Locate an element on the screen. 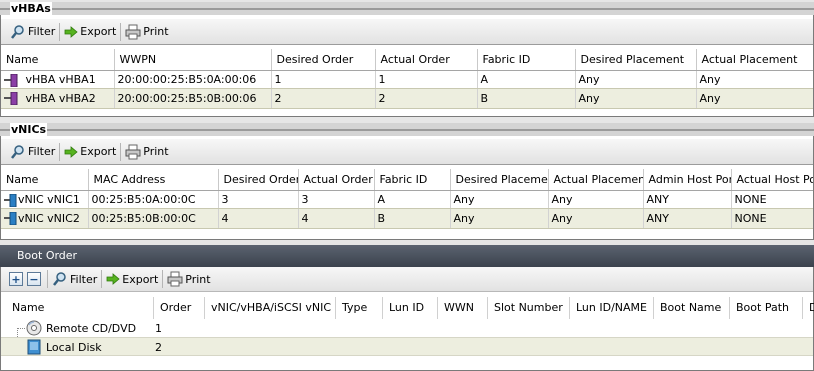 This screenshot has height=371, width=814. boot-order-print-button: Print is located at coordinates (190, 279).